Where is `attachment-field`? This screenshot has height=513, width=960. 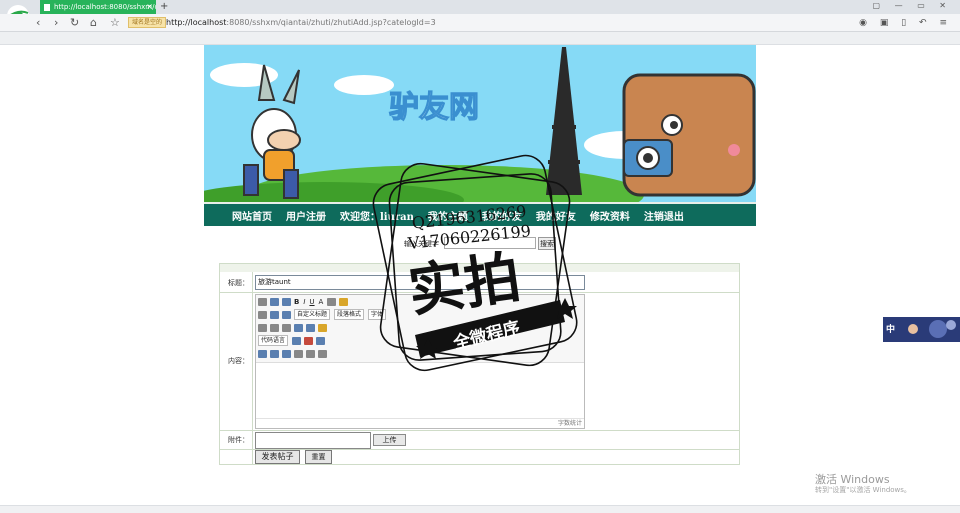
attachment-field is located at coordinates (313, 440).